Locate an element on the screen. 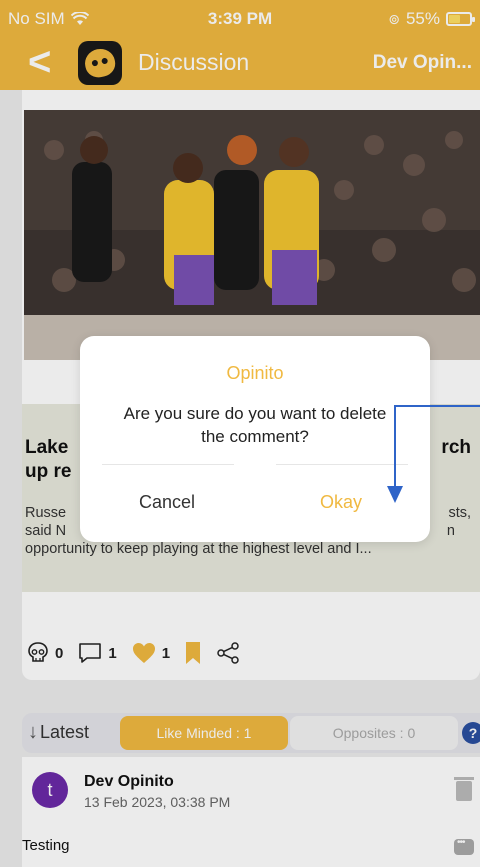  annotation-arrow-icon is located at coordinates (433, 454).